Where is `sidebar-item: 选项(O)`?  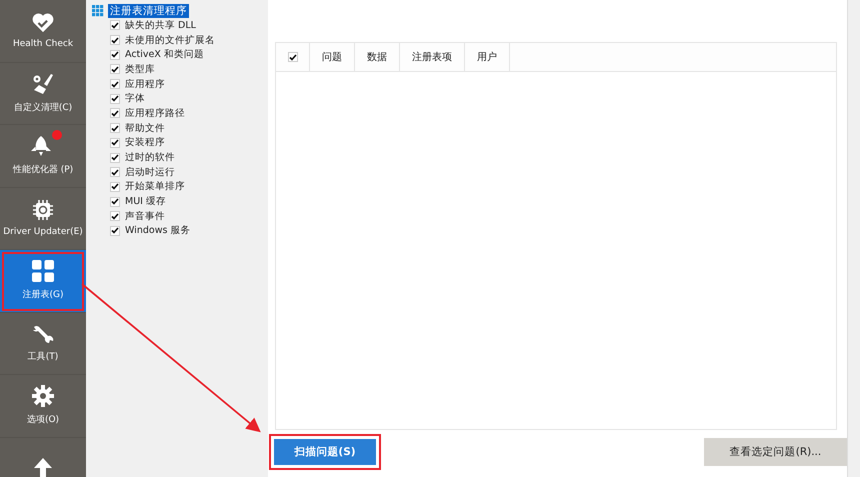
sidebar-item: 选项(O) is located at coordinates (43, 406).